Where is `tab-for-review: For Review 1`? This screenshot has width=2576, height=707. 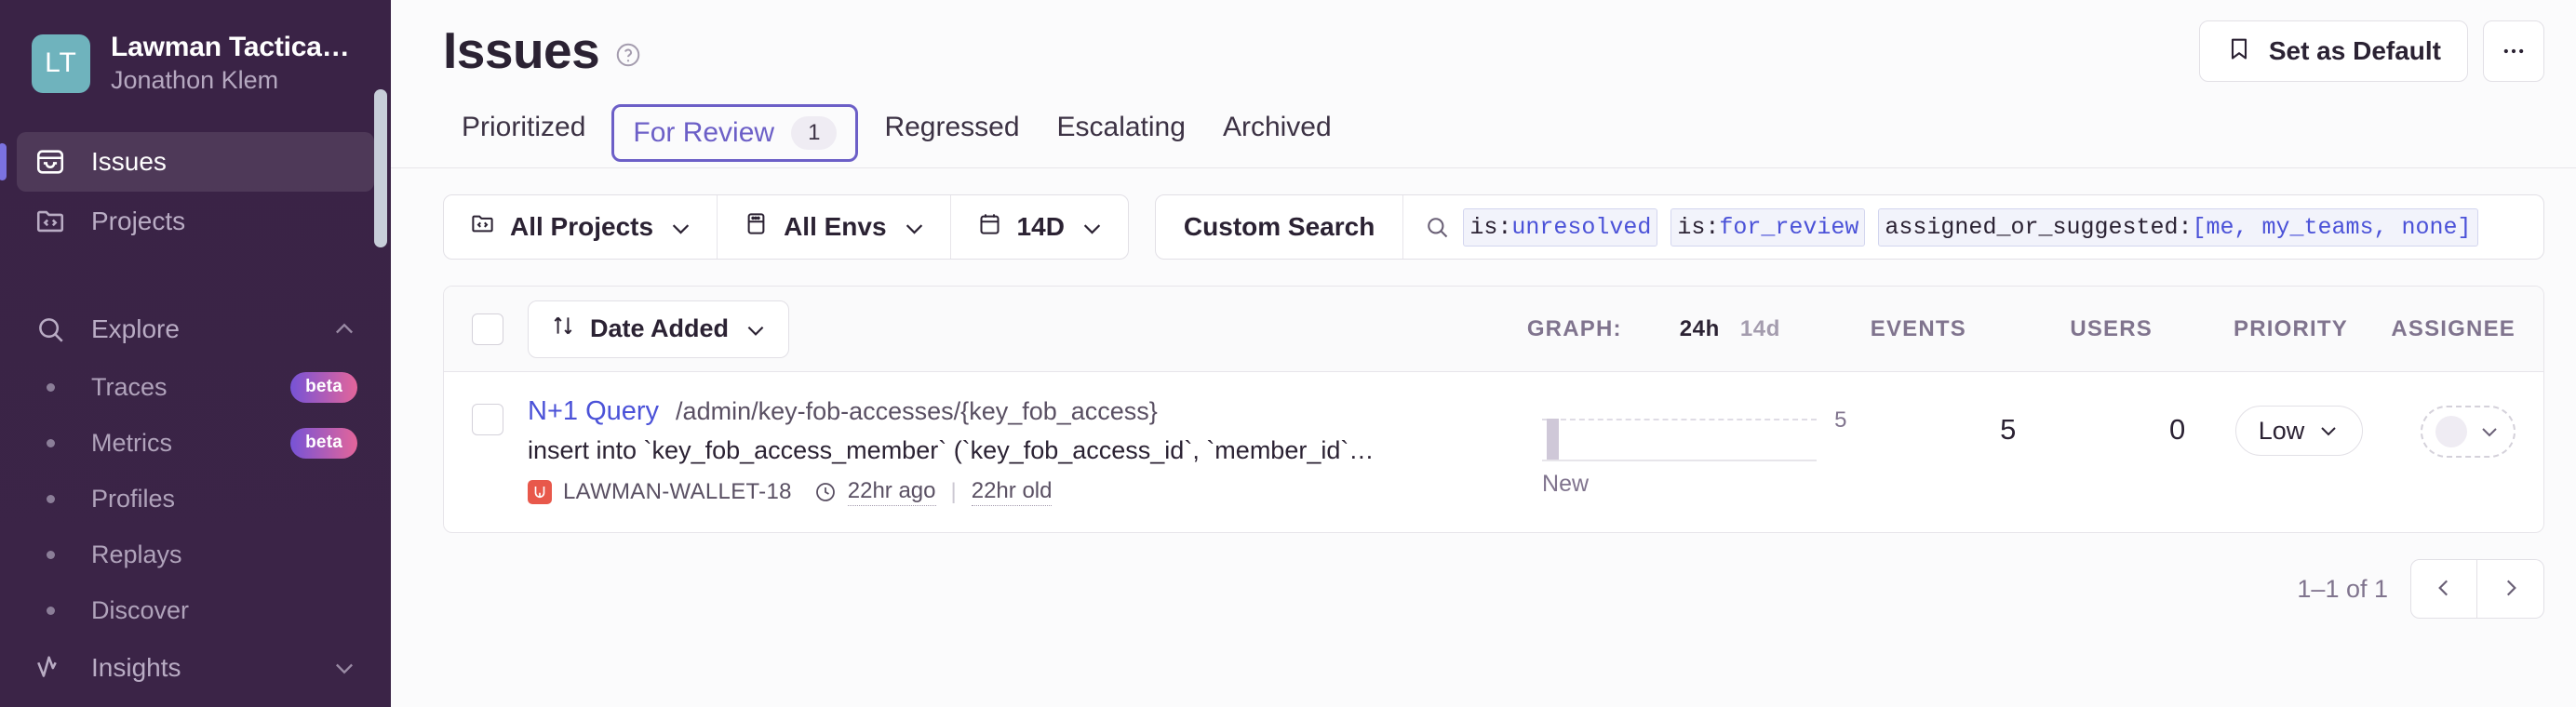 tab-for-review: For Review 1 is located at coordinates (735, 133).